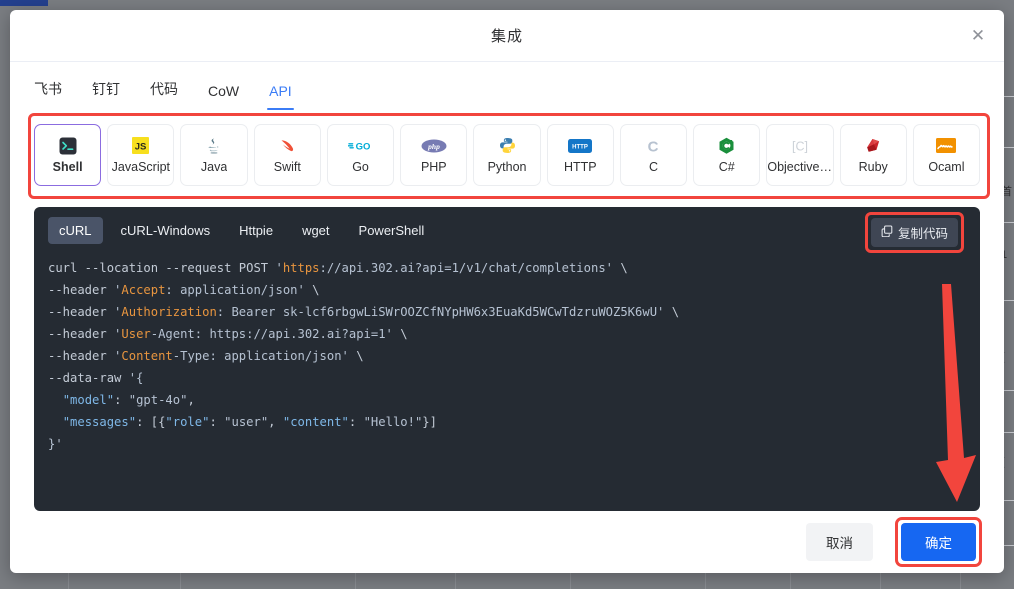 This screenshot has height=589, width=1014. Describe the element at coordinates (800, 167) in the screenshot. I see `language-card-label: Objective-C` at that location.